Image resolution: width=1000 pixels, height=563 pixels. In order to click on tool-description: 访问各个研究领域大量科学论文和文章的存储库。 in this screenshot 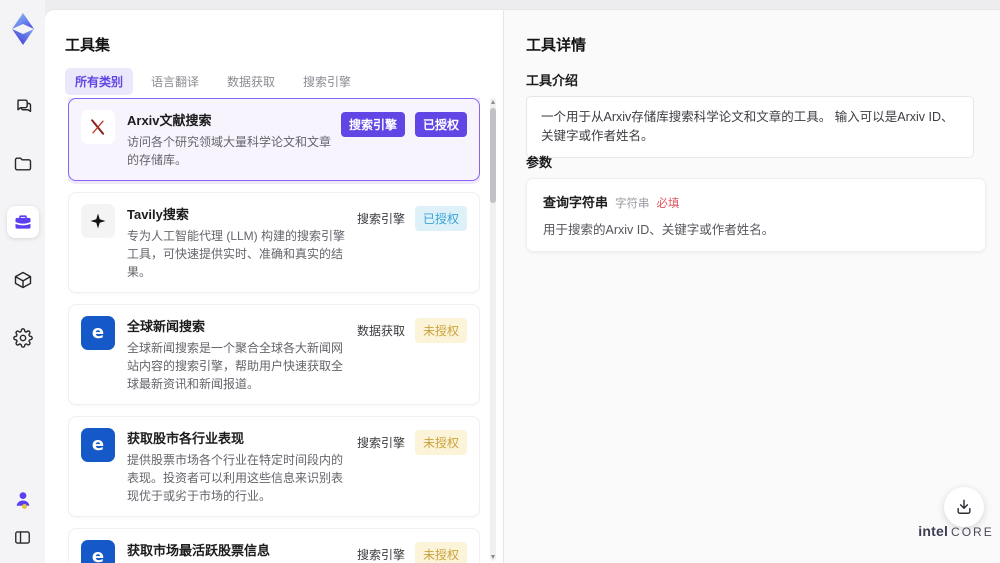, I will do `click(229, 151)`.